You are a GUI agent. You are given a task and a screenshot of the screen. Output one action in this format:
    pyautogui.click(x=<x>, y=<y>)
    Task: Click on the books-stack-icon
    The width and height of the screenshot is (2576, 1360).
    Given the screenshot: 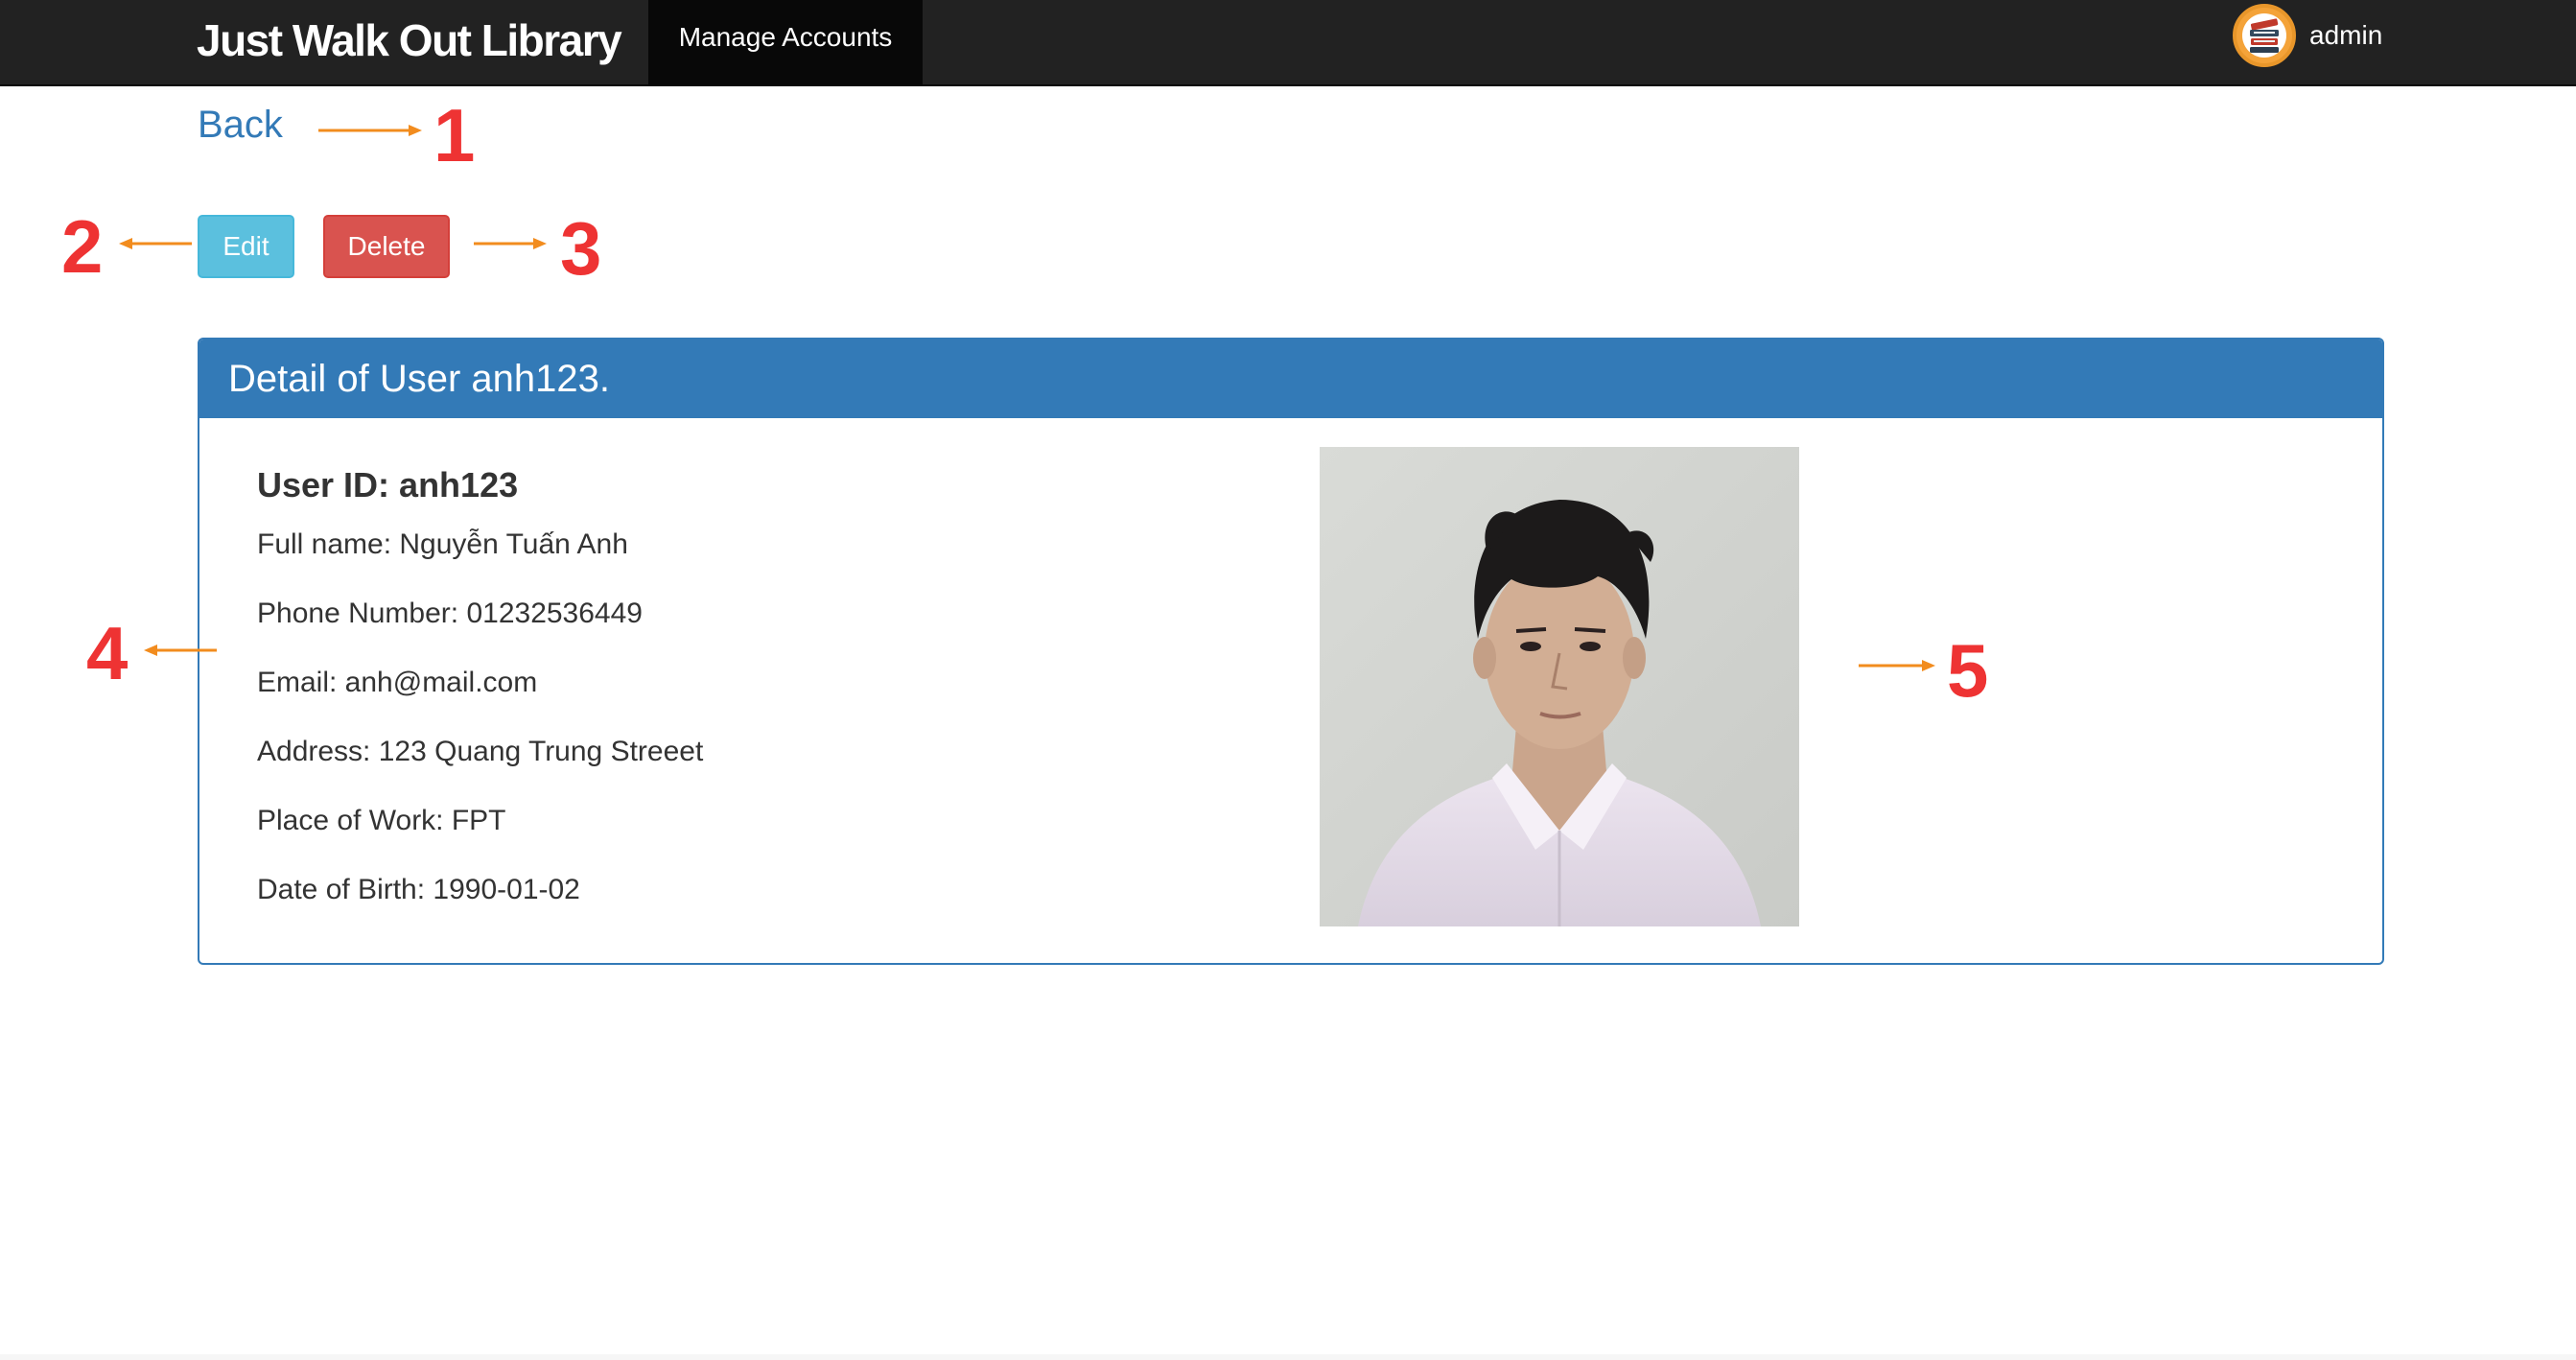 What is the action you would take?
    pyautogui.click(x=2264, y=35)
    